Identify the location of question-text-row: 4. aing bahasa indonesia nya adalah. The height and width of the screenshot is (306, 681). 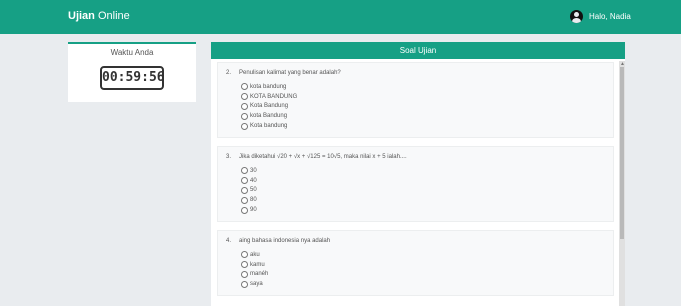
(415, 241).